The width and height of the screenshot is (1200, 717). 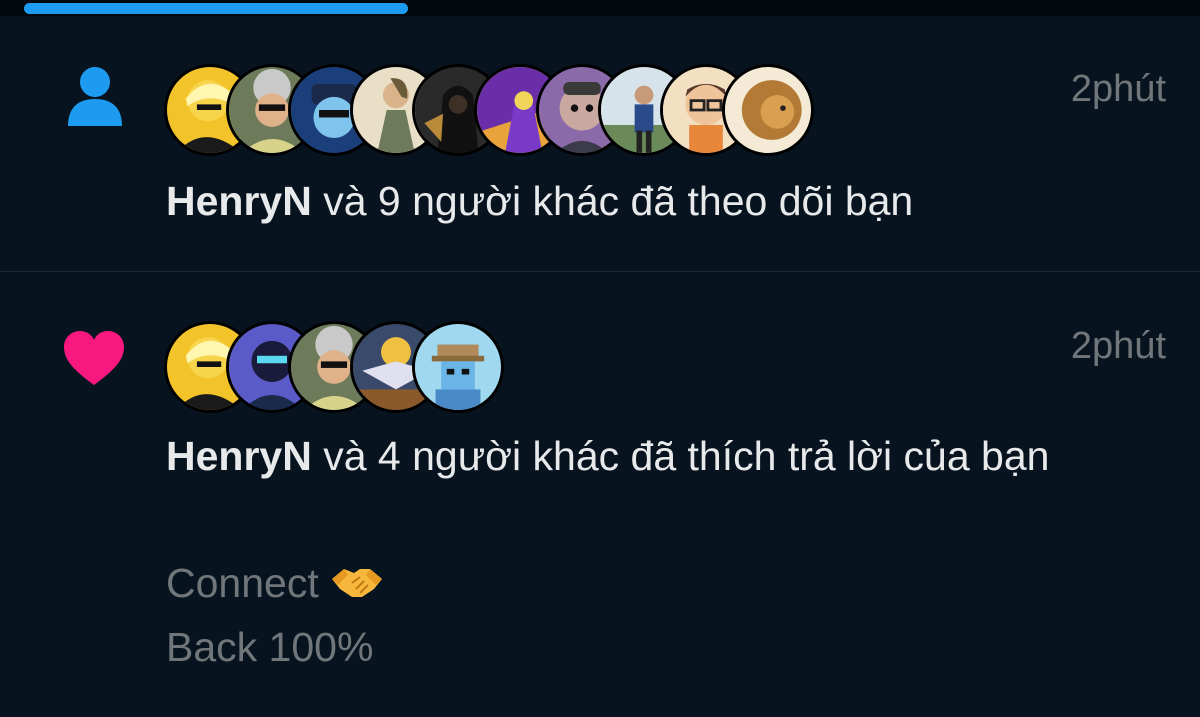 I want to click on quoted-reply-line: Connect, so click(x=275, y=583).